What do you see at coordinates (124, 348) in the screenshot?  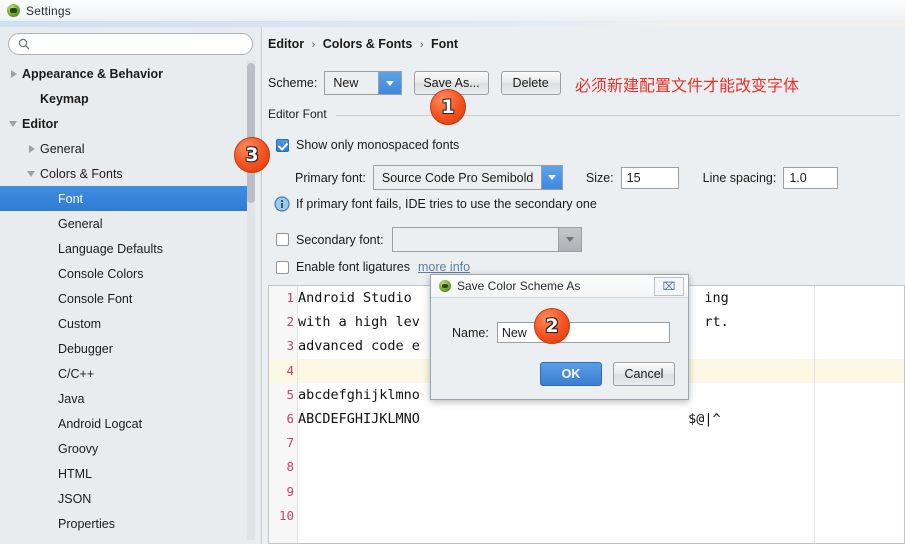 I see `sidebar-item-debugger: Debugger` at bounding box center [124, 348].